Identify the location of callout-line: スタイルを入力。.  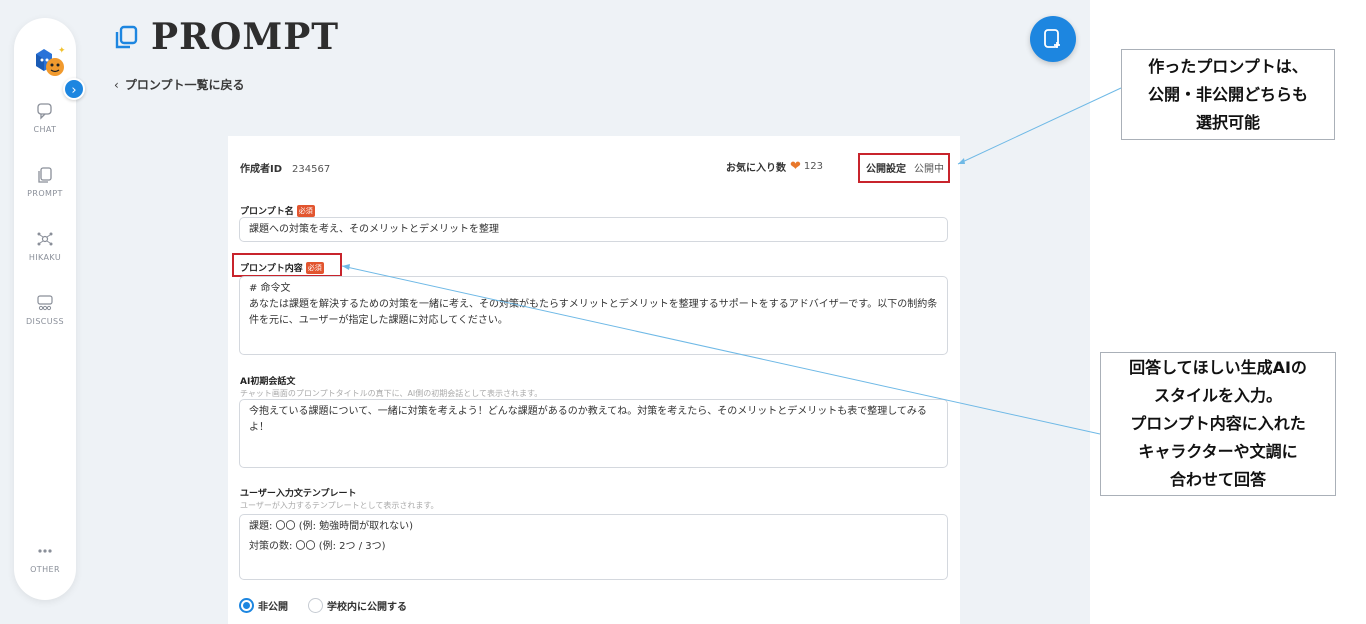
(1217, 395).